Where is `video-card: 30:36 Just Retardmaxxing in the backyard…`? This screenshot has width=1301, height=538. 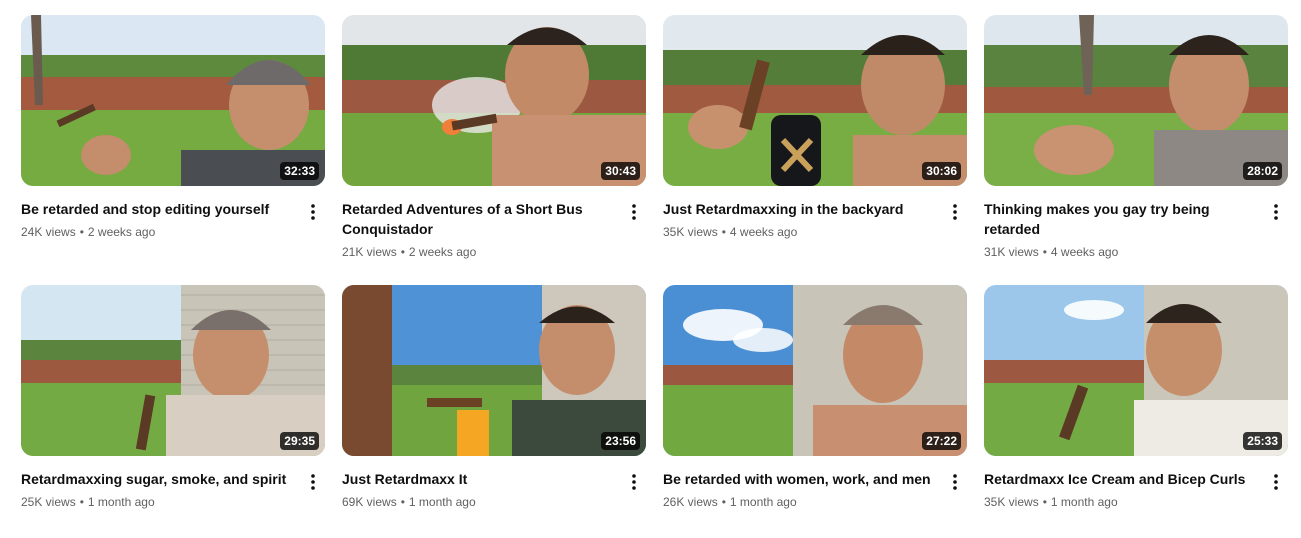
video-card: 30:36 Just Retardmaxxing in the backyard… is located at coordinates (815, 150).